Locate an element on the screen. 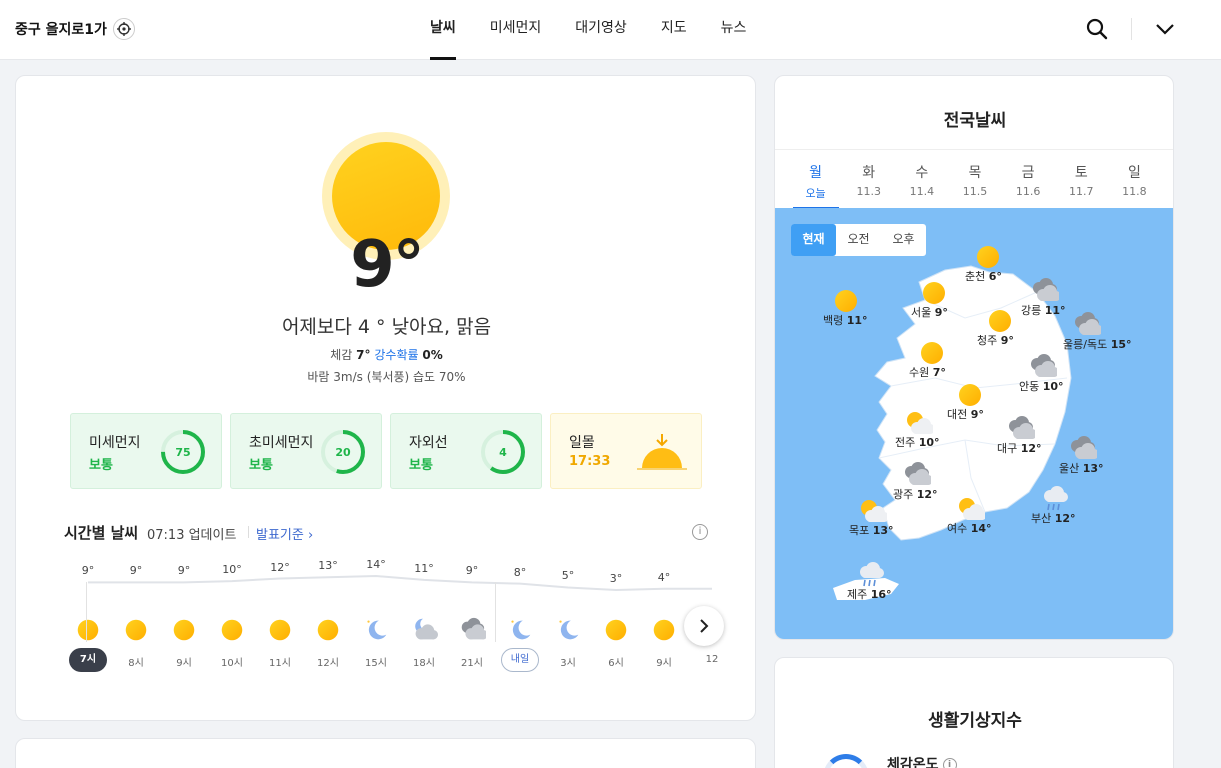 Image resolution: width=1221 pixels, height=768 pixels. day-tab: 토 11.7 is located at coordinates (1081, 179).